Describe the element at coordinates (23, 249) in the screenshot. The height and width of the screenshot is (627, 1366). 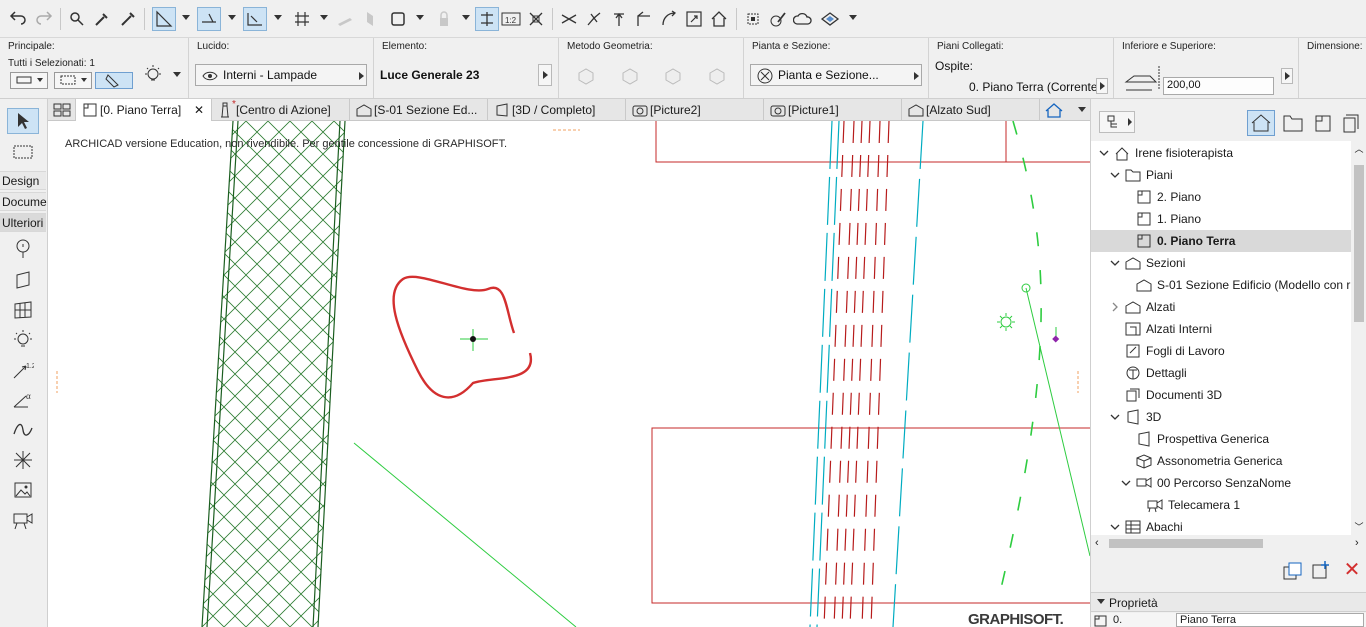
I see `lamp-tool-icon` at that location.